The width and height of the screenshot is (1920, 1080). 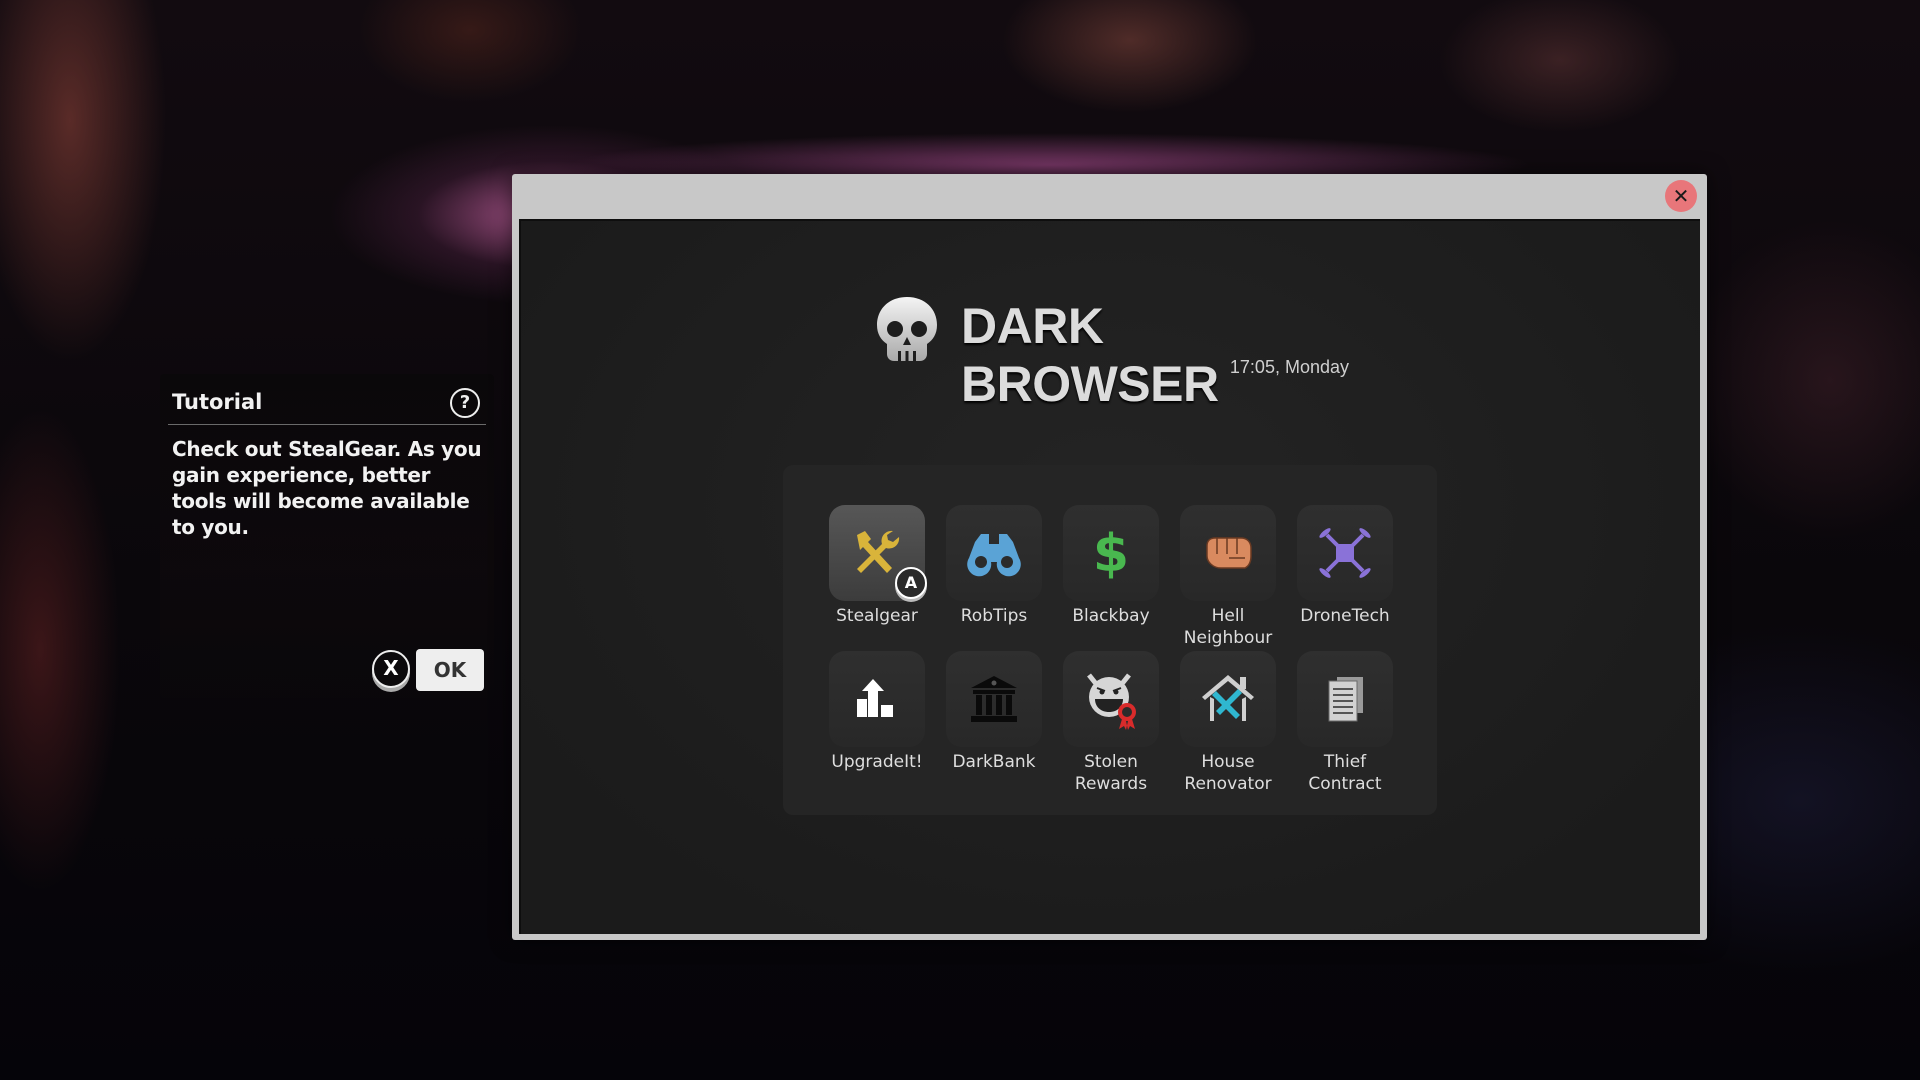 What do you see at coordinates (1345, 723) in the screenshot?
I see `app-thief-contract: Thief Contract` at bounding box center [1345, 723].